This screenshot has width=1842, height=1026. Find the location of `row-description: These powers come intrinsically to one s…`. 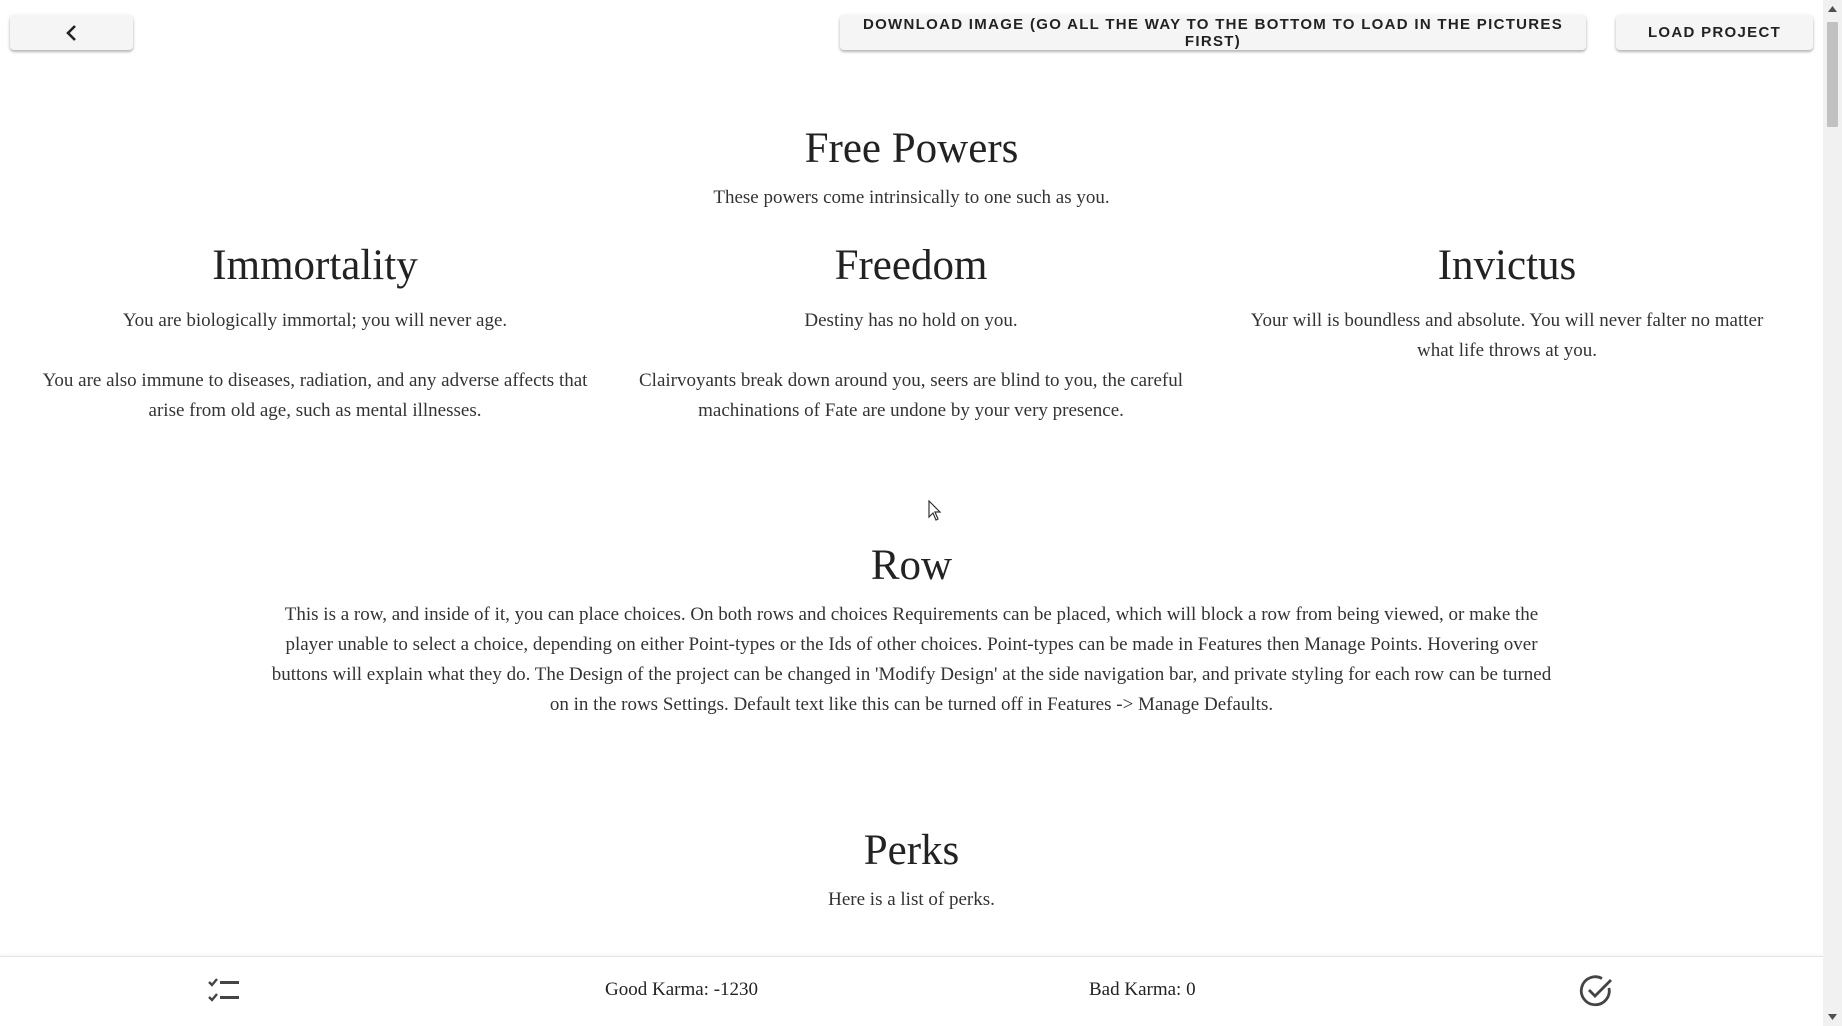

row-description: These powers come intrinsically to one s… is located at coordinates (911, 197).